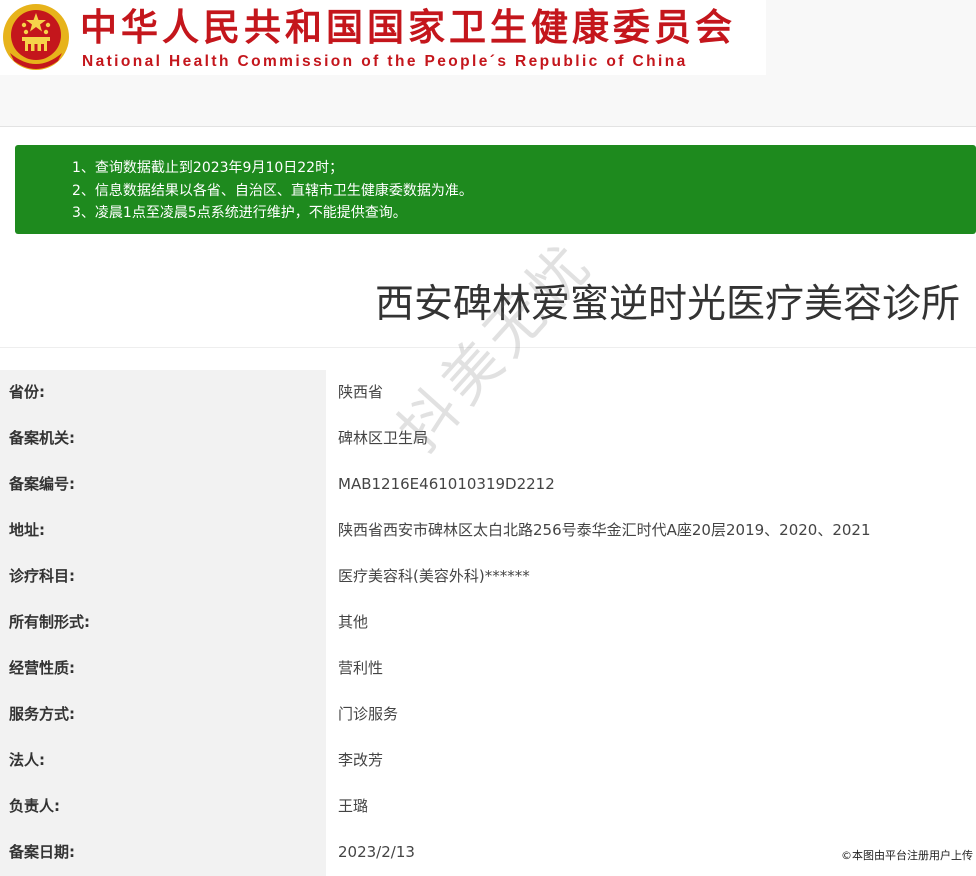 This screenshot has height=876, width=976. Describe the element at coordinates (651, 761) in the screenshot. I see `row-value: 李改芳` at that location.